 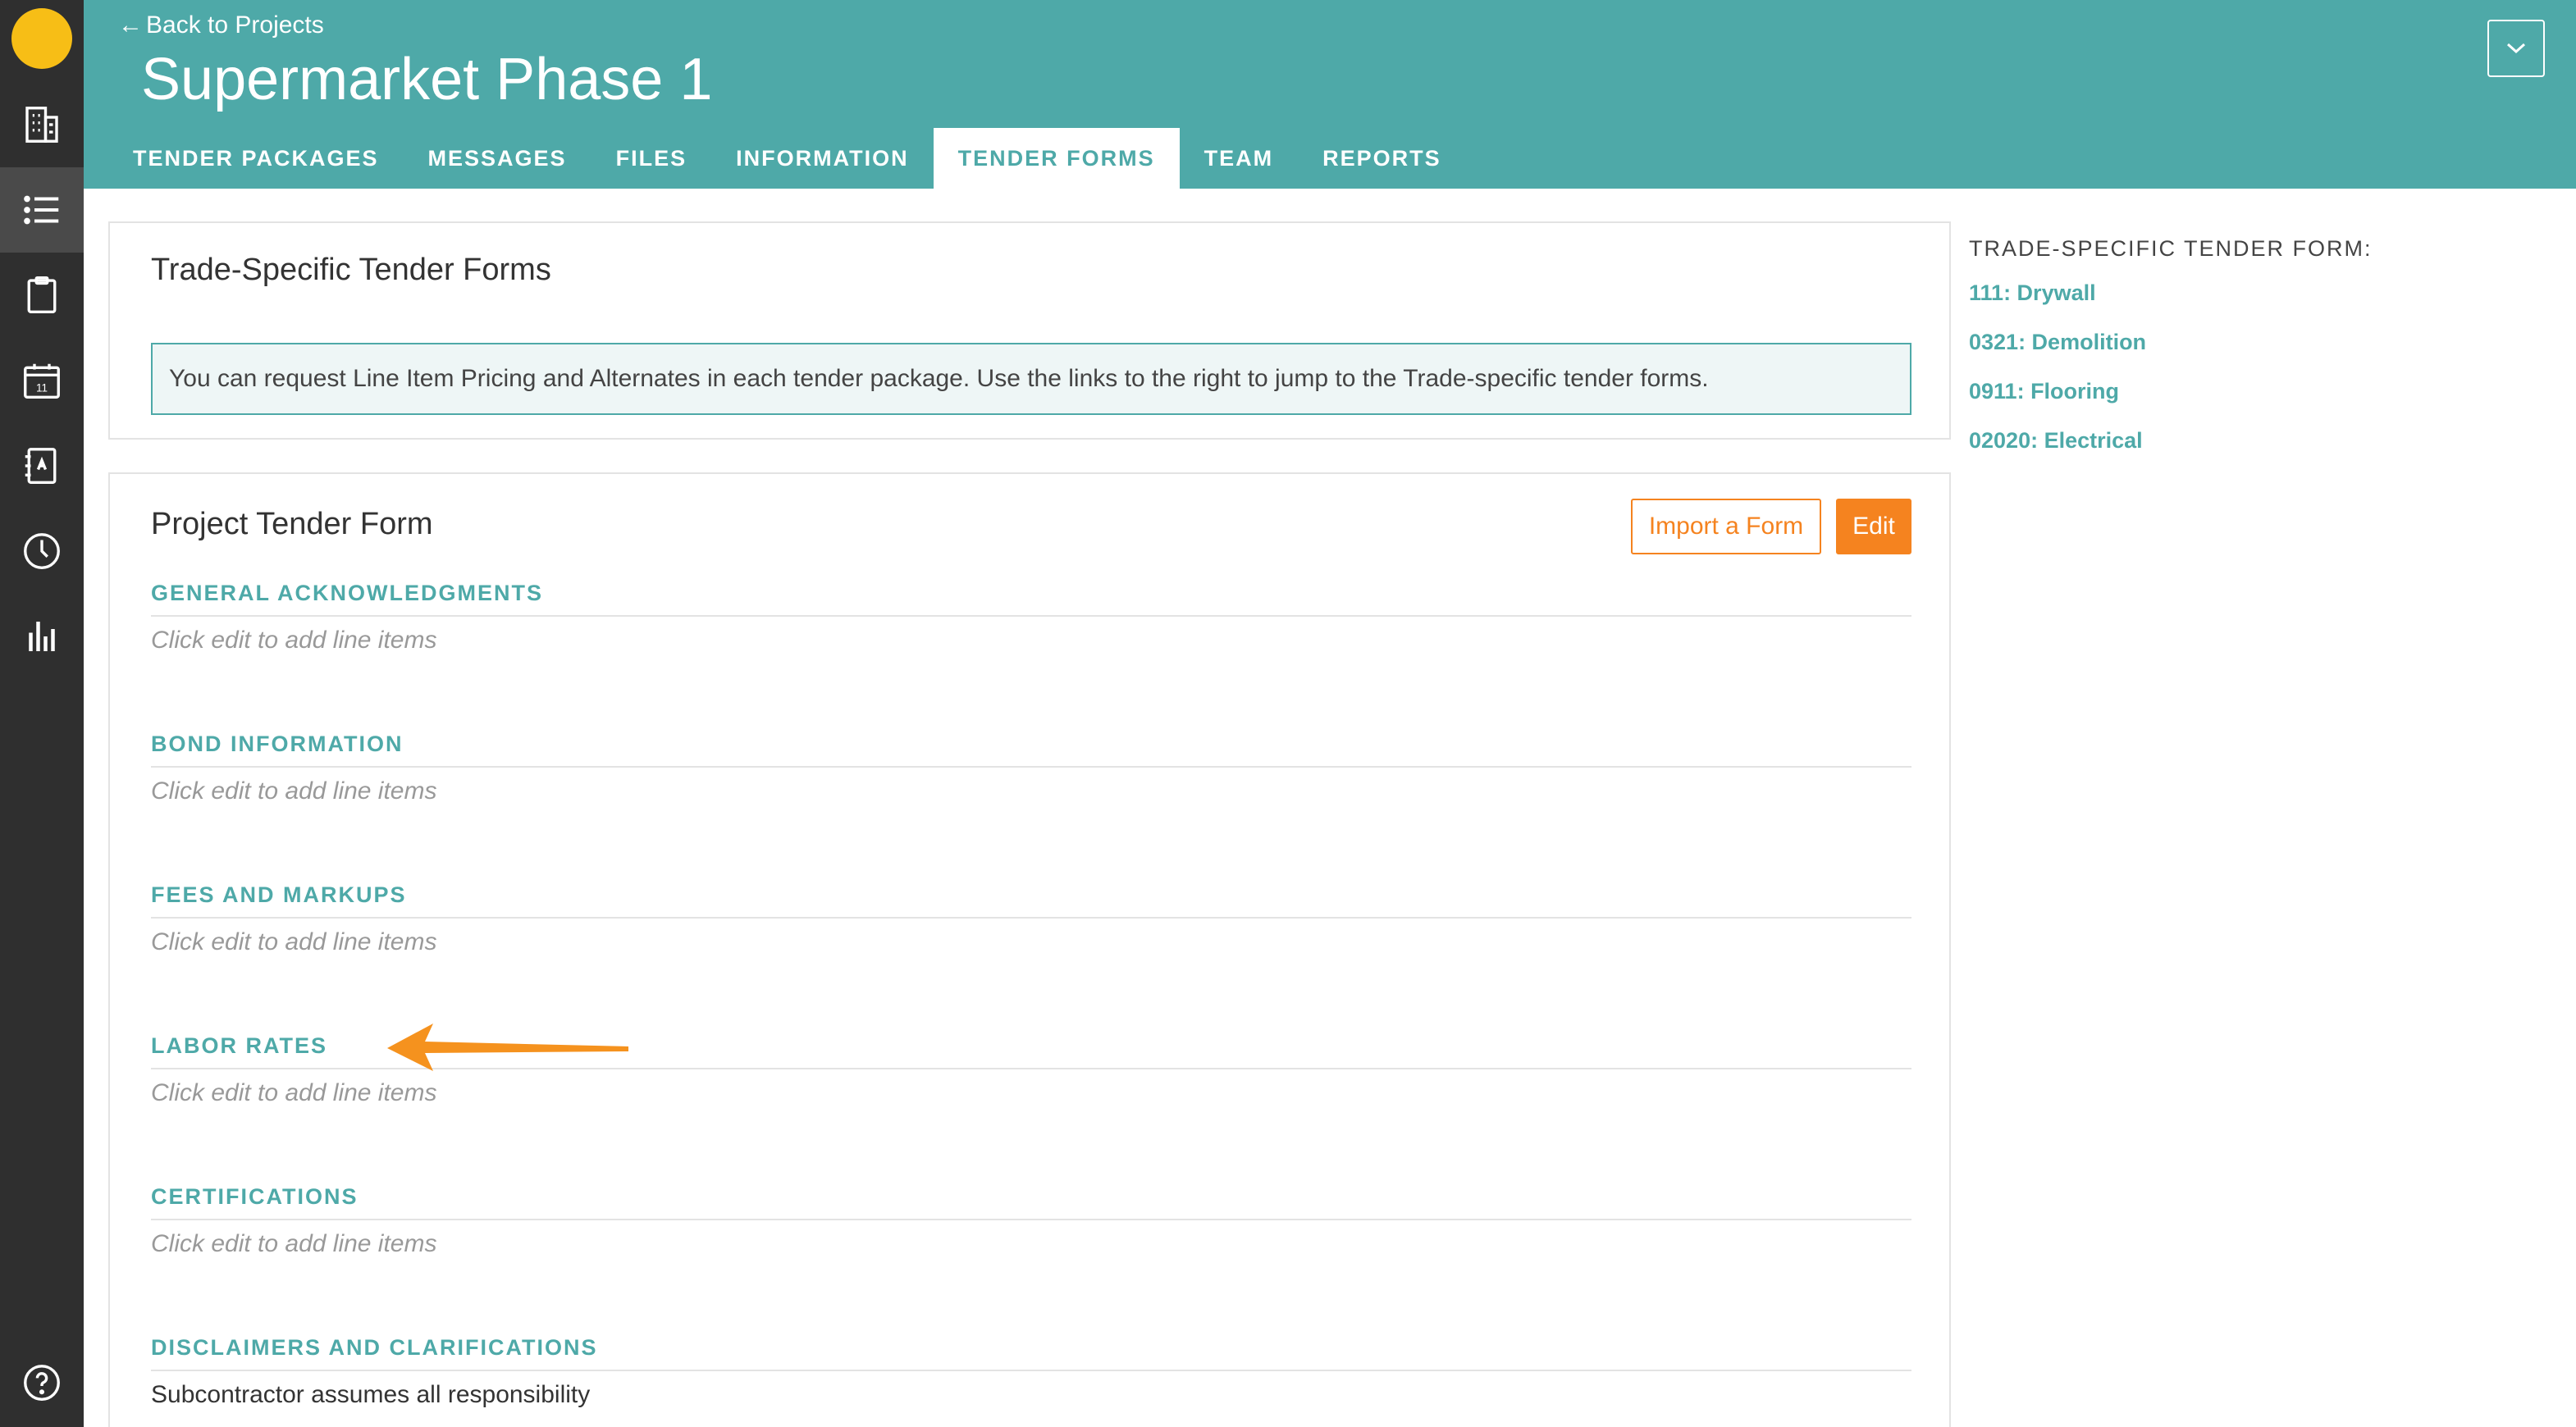 What do you see at coordinates (498, 158) in the screenshot?
I see `tab-messages: MESSAGES` at bounding box center [498, 158].